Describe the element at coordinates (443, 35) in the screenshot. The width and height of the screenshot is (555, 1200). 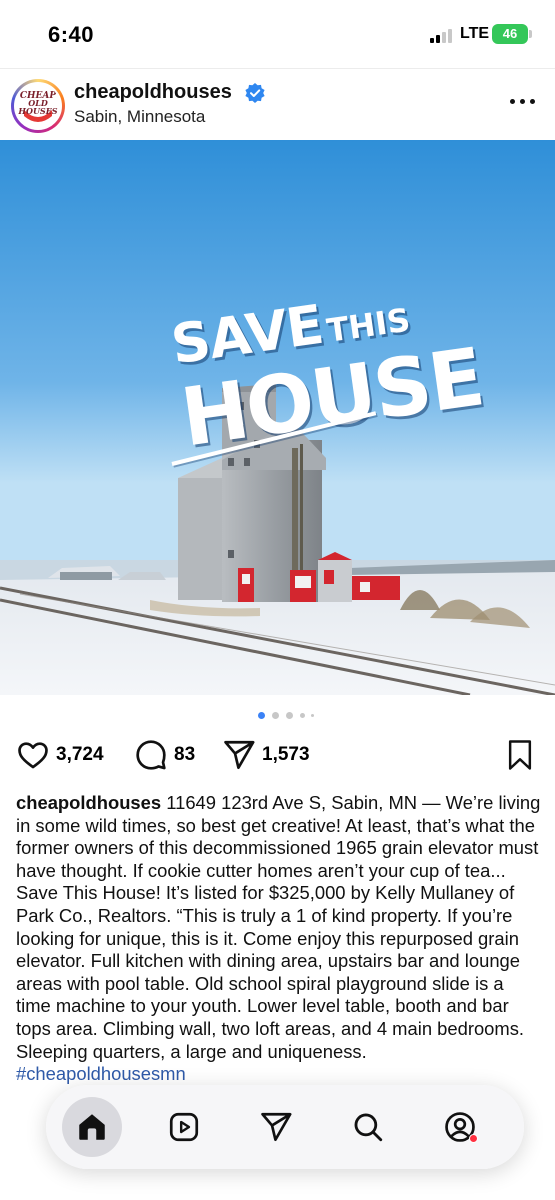
I see `cellular-signal-icon` at that location.